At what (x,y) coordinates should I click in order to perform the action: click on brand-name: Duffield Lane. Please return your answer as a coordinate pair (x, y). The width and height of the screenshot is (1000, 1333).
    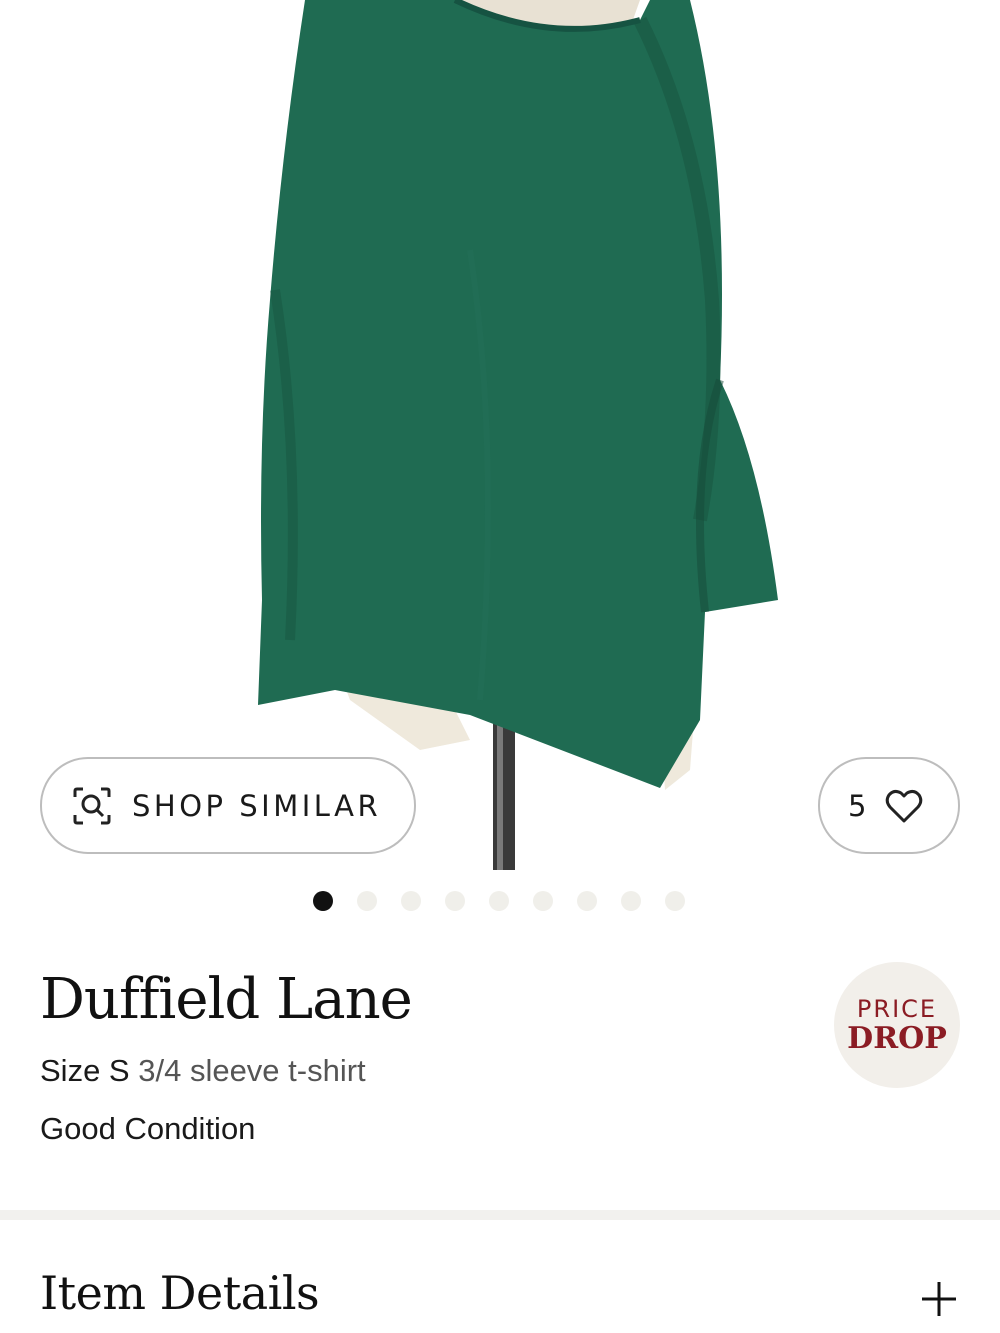
    Looking at the image, I should click on (226, 999).